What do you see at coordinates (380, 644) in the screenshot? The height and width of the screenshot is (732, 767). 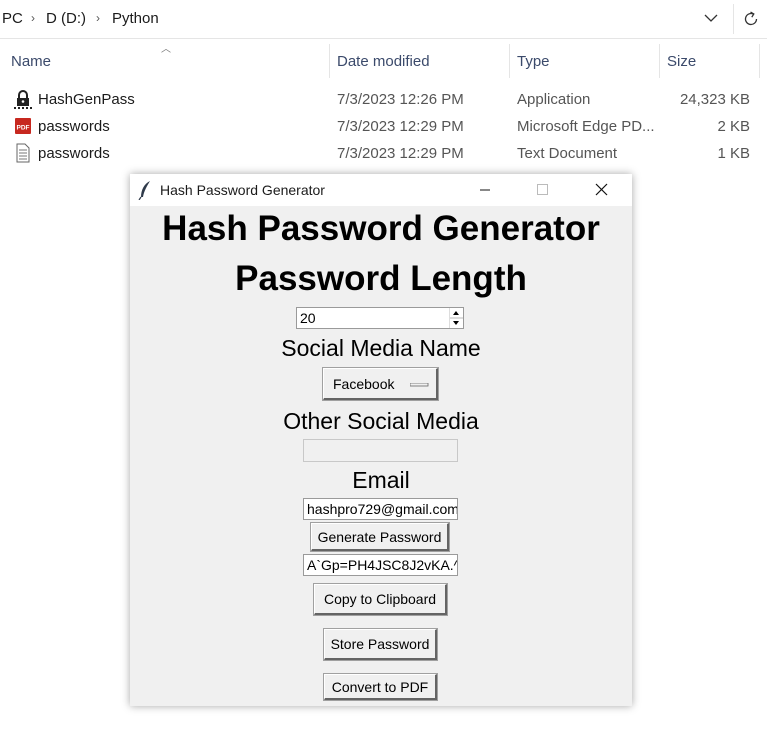 I see `store-password-button: Store Password` at bounding box center [380, 644].